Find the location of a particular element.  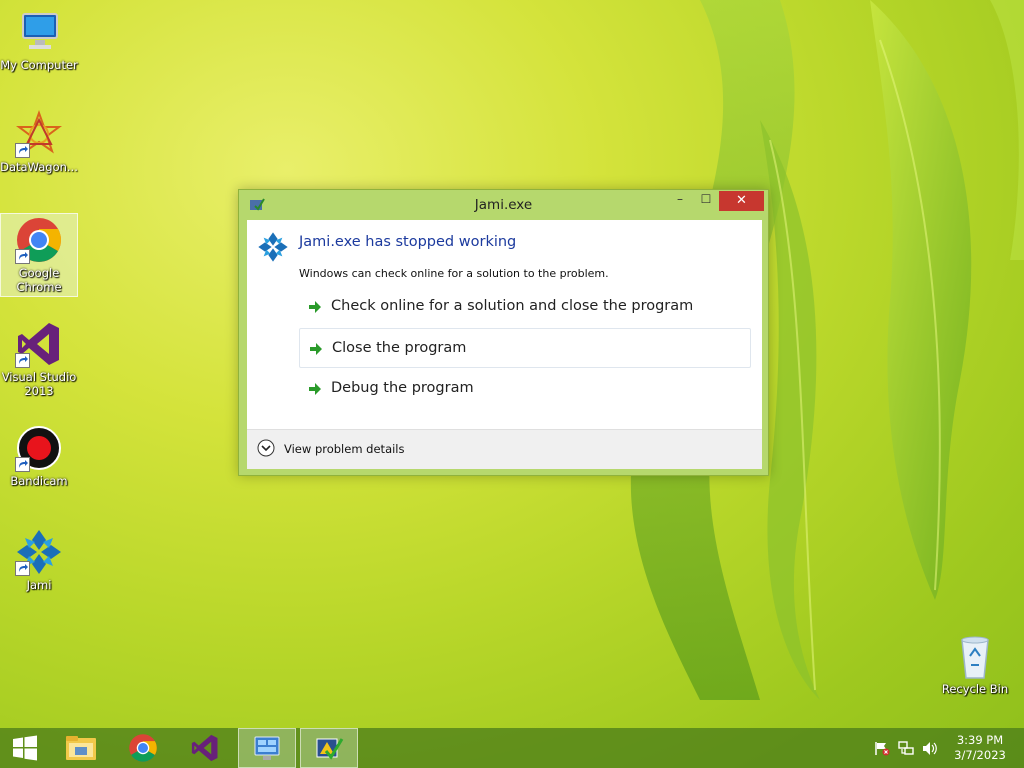

close-button: ✕ is located at coordinates (741, 201).